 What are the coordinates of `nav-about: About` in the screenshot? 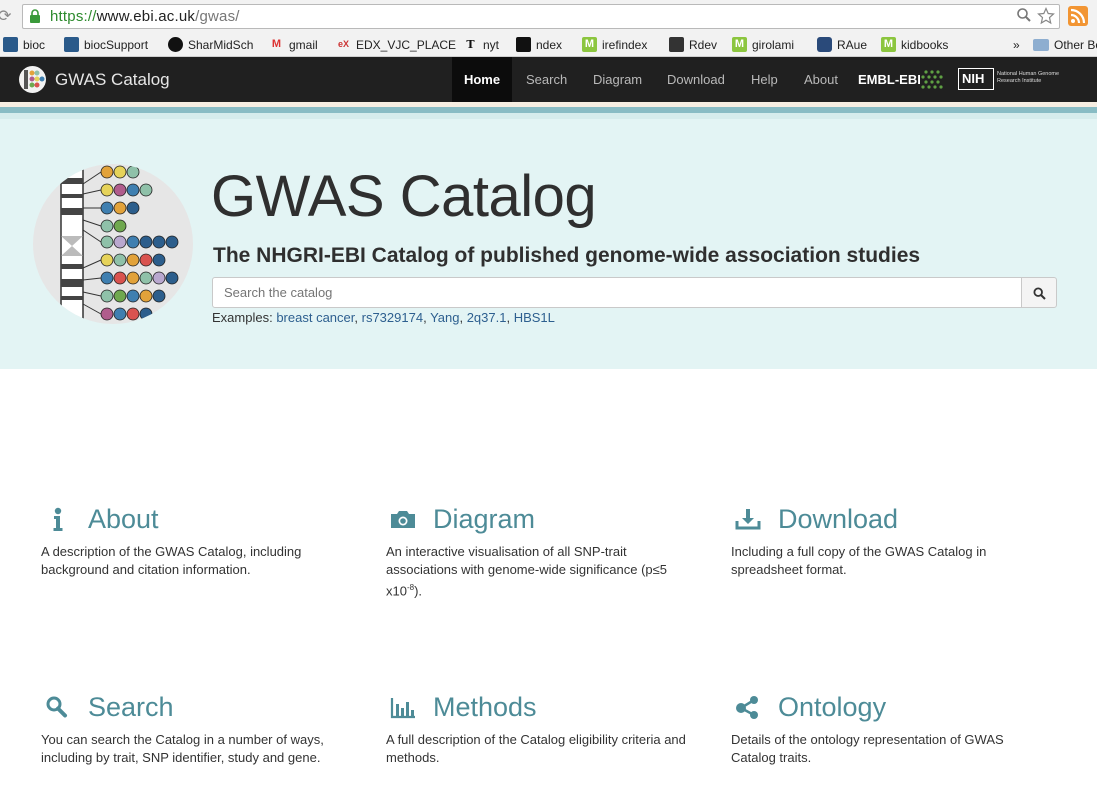 It's located at (821, 79).